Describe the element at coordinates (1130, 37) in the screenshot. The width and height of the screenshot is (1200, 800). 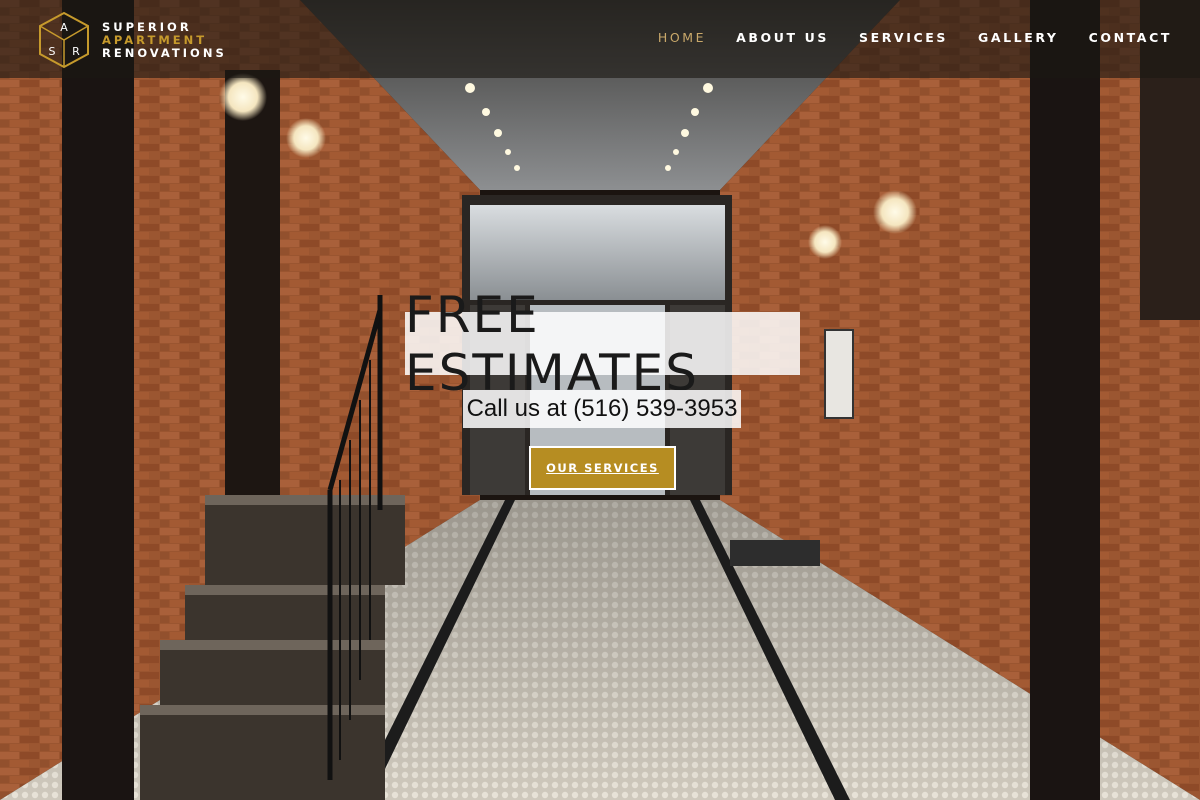
I see `nav-item-contact: CONTACT` at that location.